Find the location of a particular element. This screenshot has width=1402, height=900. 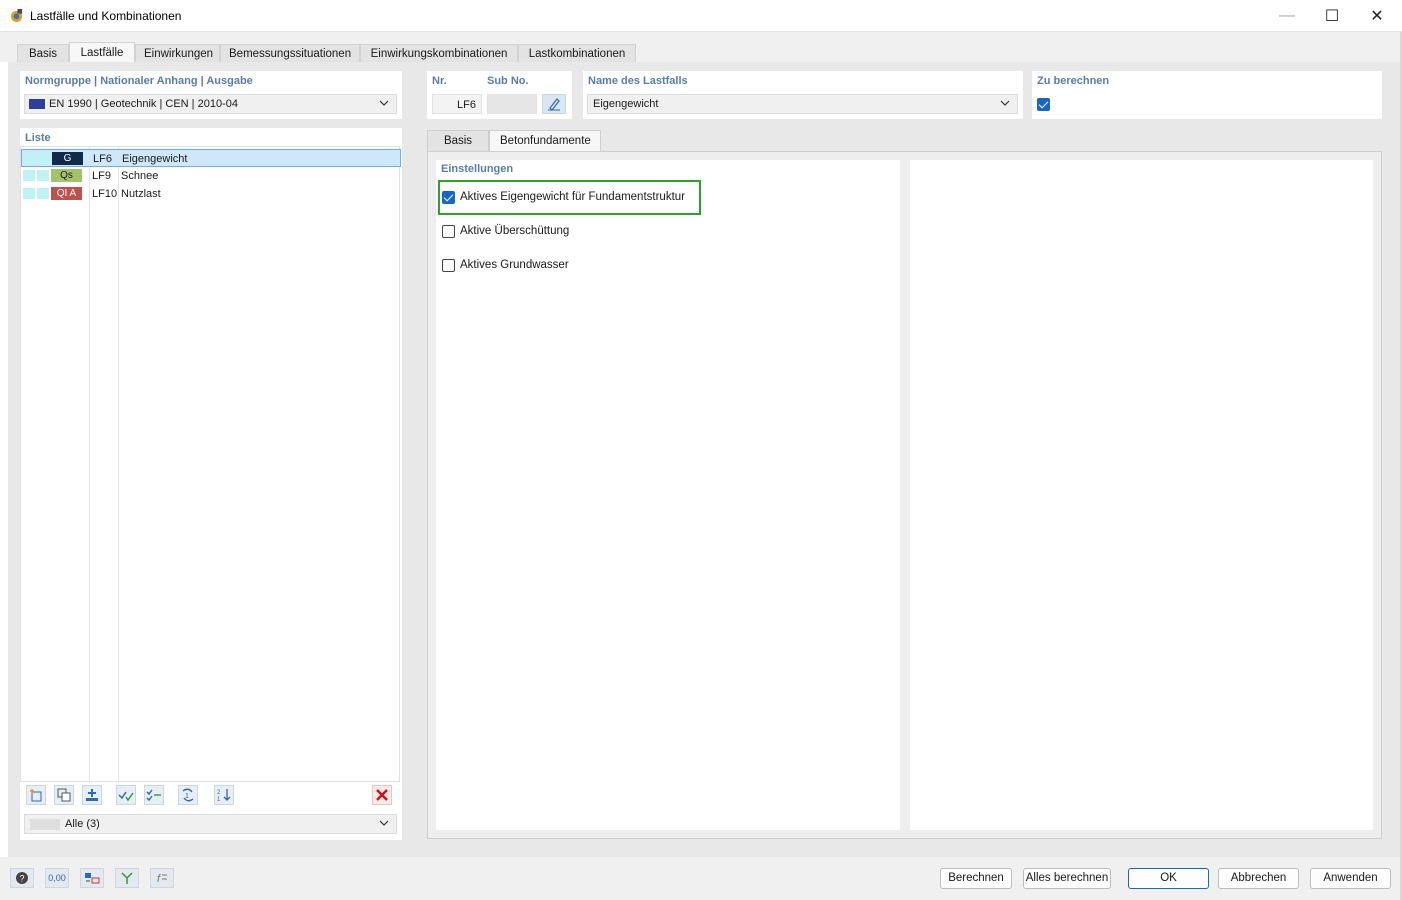

minimize-icon: — is located at coordinates (1287, 15).